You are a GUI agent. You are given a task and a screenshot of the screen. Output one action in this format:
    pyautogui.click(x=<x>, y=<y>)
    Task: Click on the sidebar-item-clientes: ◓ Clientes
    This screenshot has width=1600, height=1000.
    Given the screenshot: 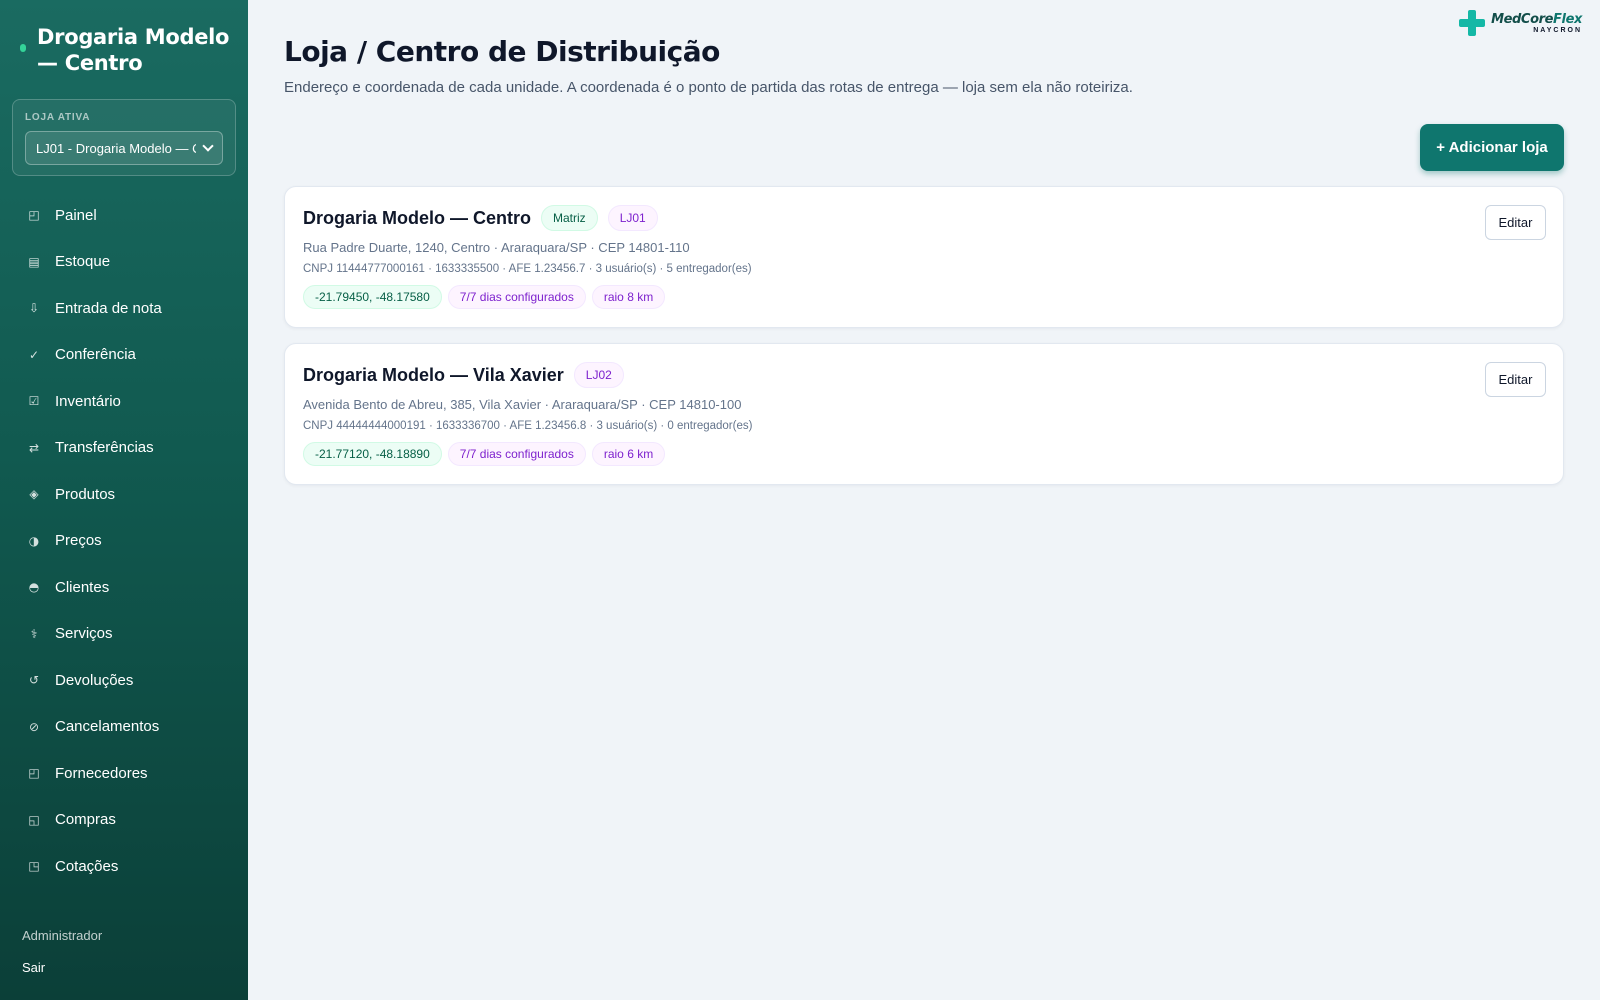 What is the action you would take?
    pyautogui.click(x=124, y=587)
    